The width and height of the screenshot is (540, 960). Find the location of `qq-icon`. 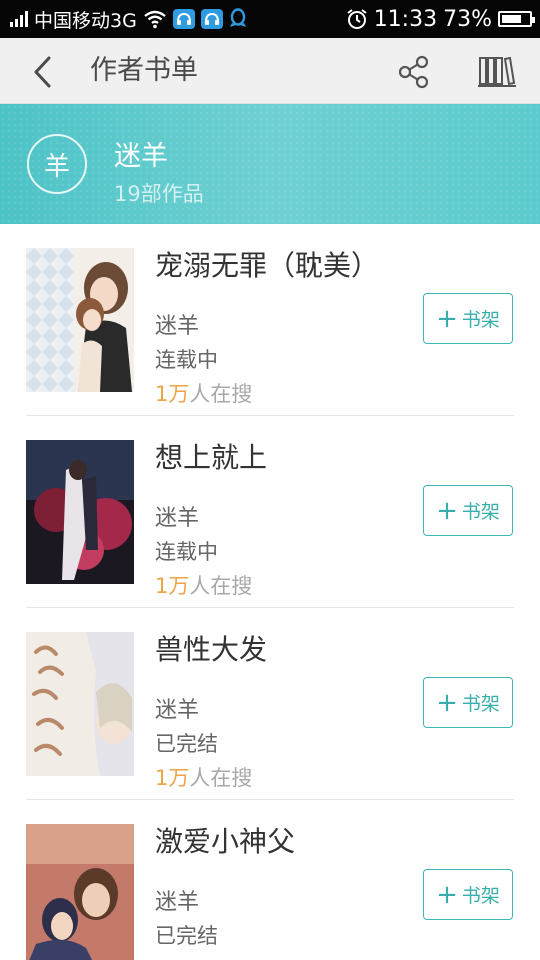

qq-icon is located at coordinates (237, 17).